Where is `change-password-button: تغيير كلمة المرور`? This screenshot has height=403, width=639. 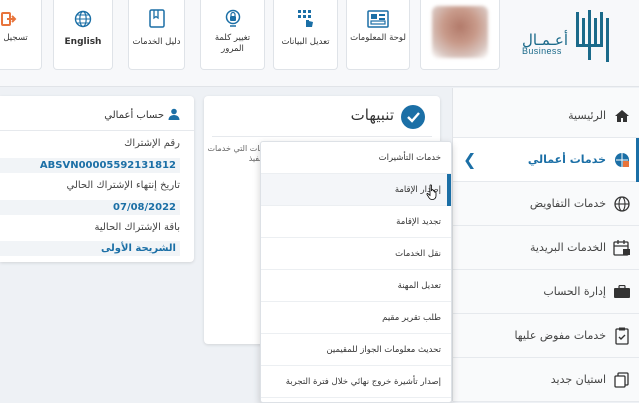 change-password-button: تغيير كلمة المرور is located at coordinates (232, 35).